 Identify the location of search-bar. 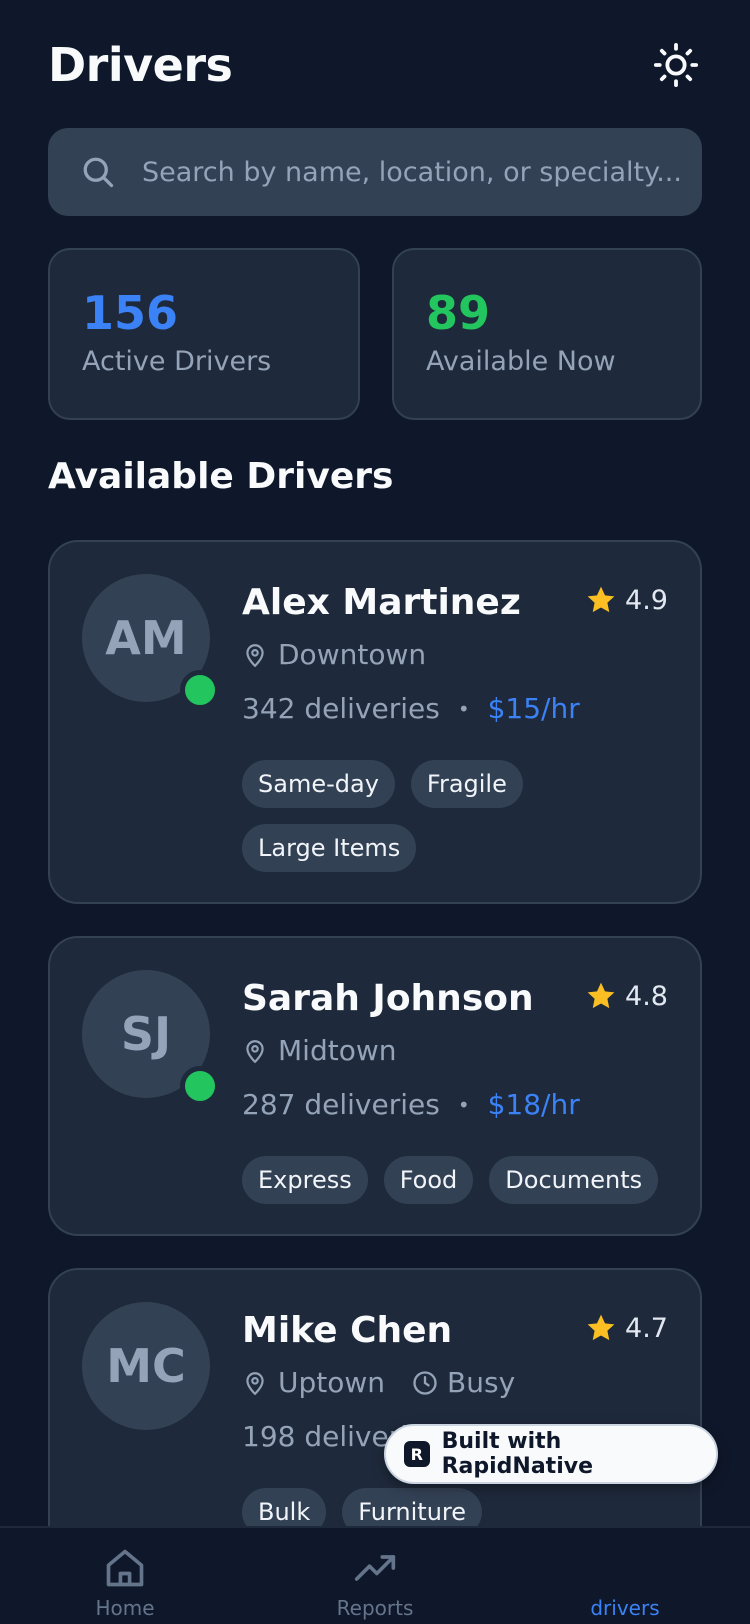
(375, 172).